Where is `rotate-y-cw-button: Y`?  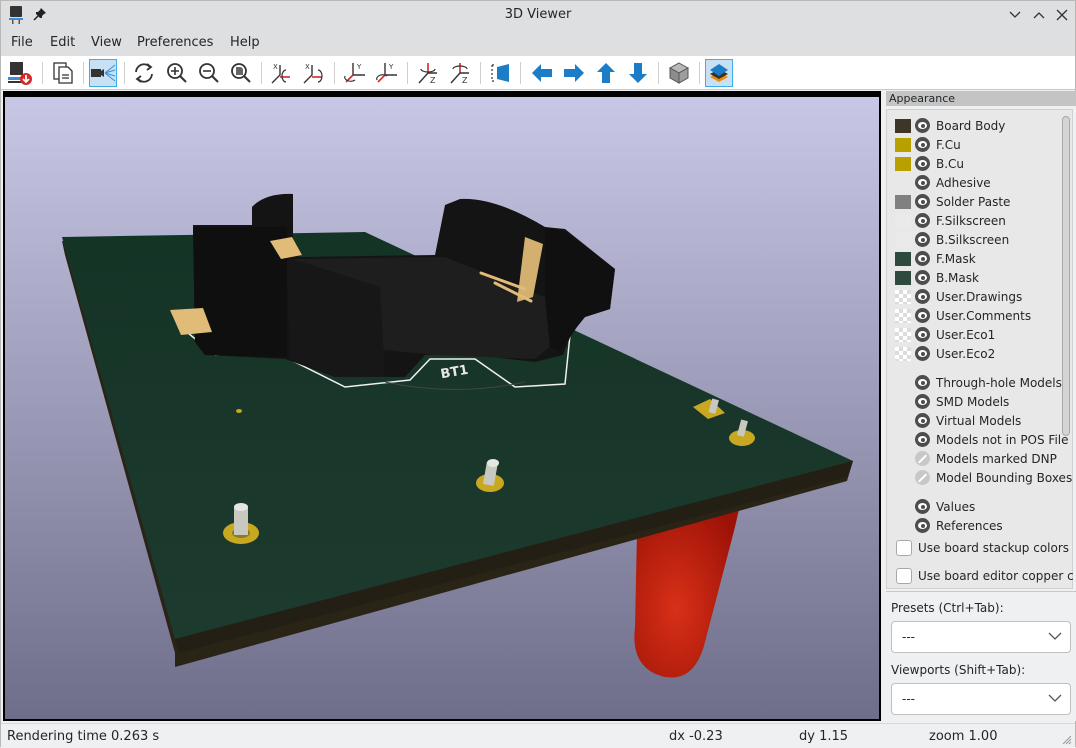 rotate-y-cw-button: Y is located at coordinates (355, 73).